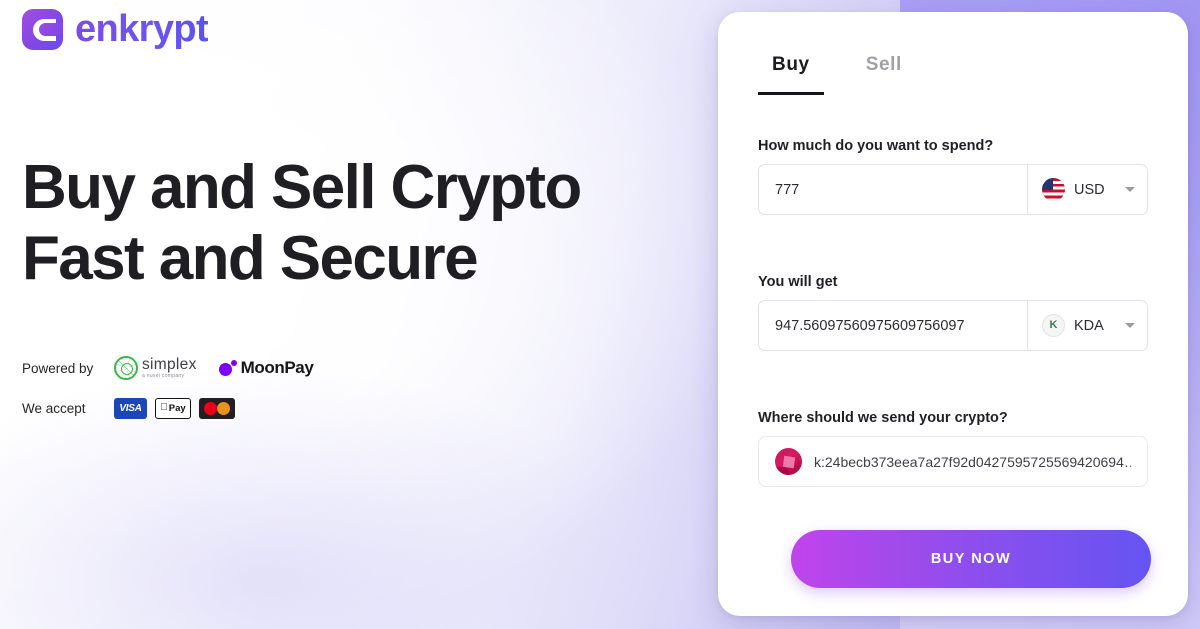 The image size is (1200, 629). I want to click on simplex-subtitle: a nuvei company, so click(163, 376).